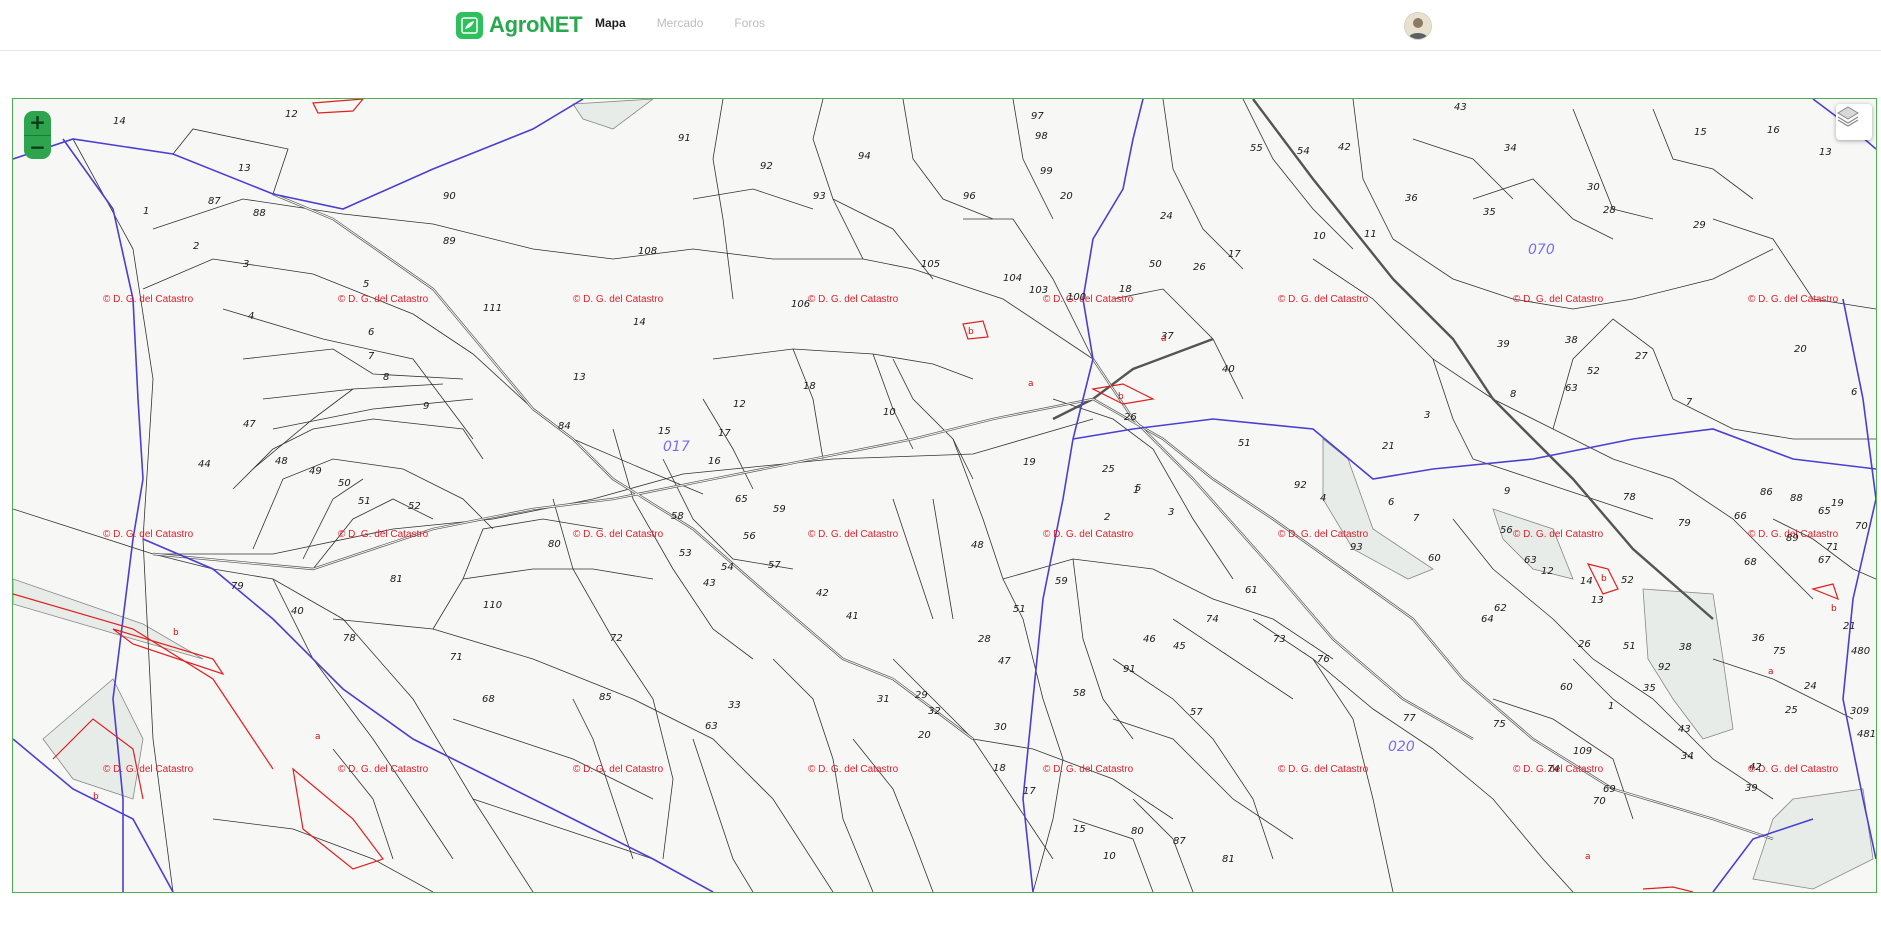 Image resolution: width=1881 pixels, height=950 pixels. Describe the element at coordinates (616, 638) in the screenshot. I see `parcel-number: 72` at that location.